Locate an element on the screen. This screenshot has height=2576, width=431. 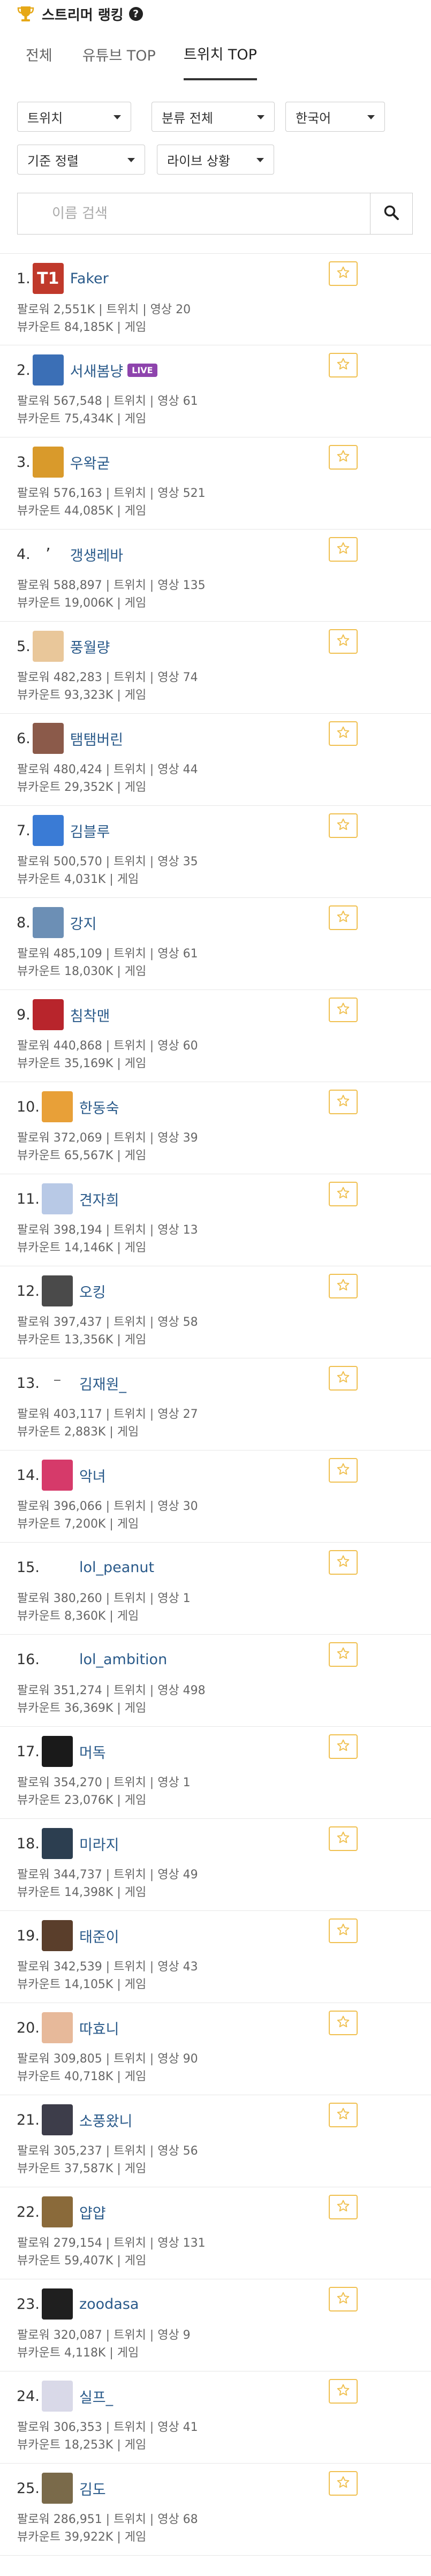
streamer-name-link: 오킹 is located at coordinates (92, 1291).